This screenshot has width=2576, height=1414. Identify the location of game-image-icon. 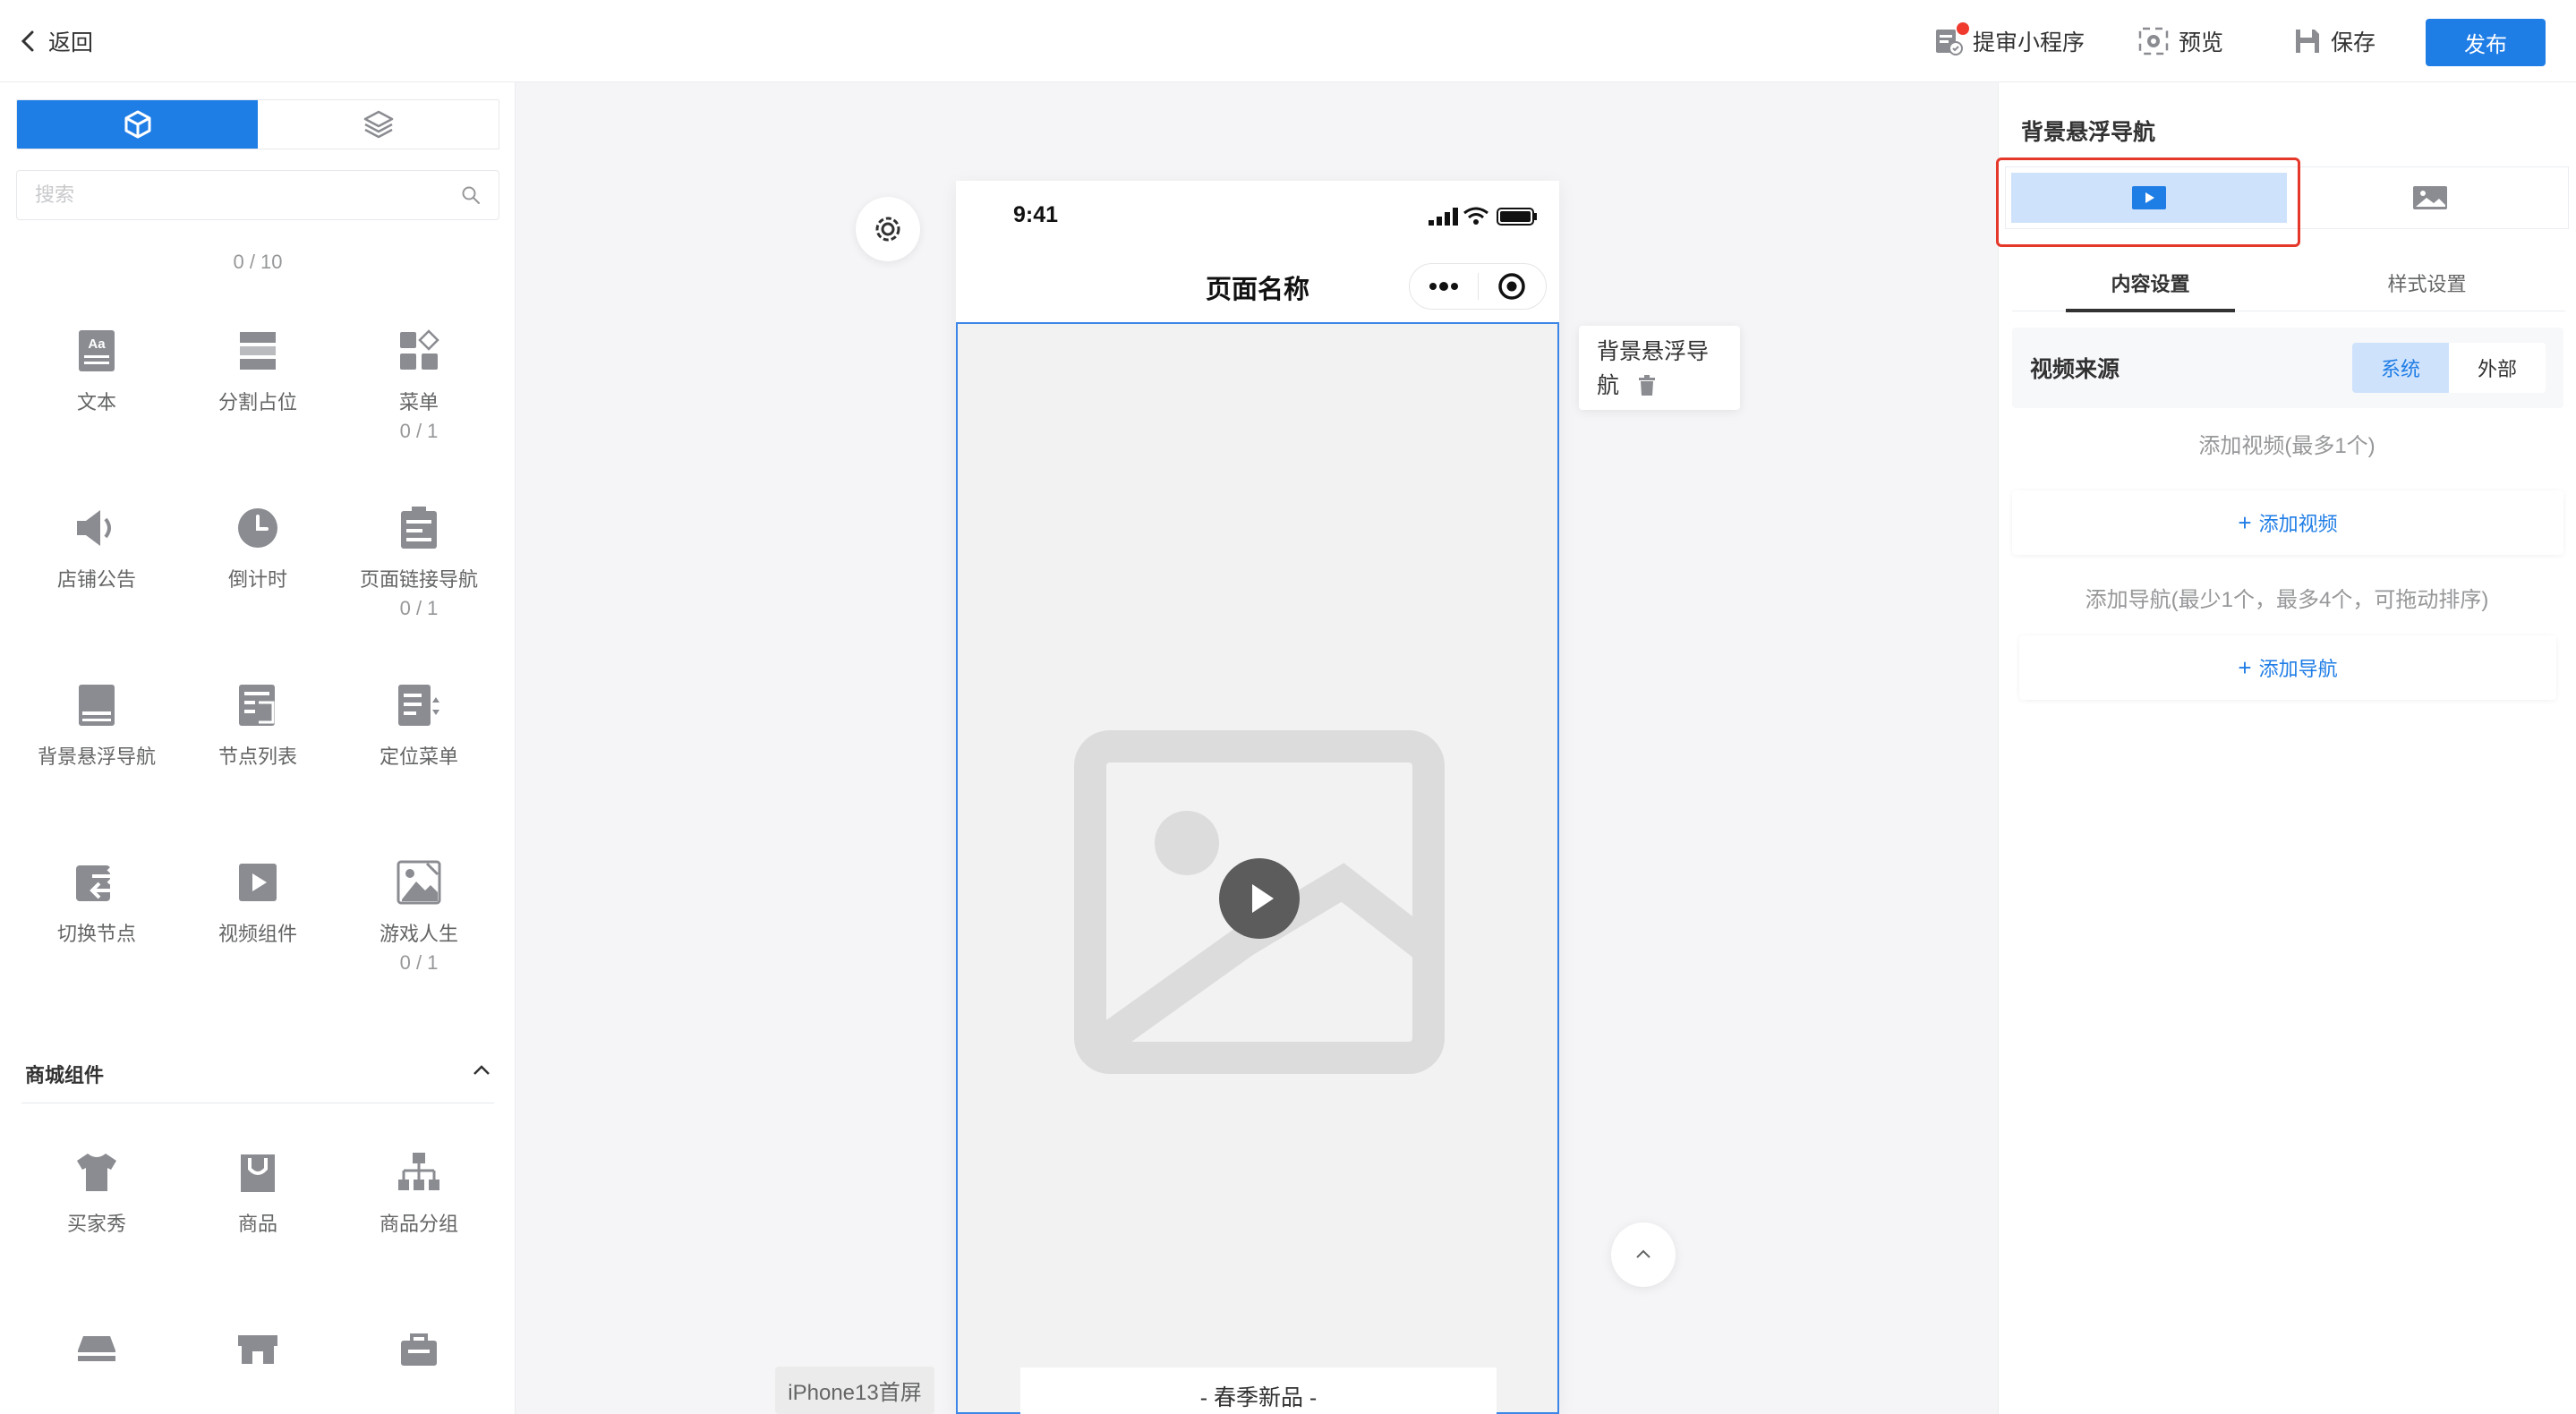
(418, 882).